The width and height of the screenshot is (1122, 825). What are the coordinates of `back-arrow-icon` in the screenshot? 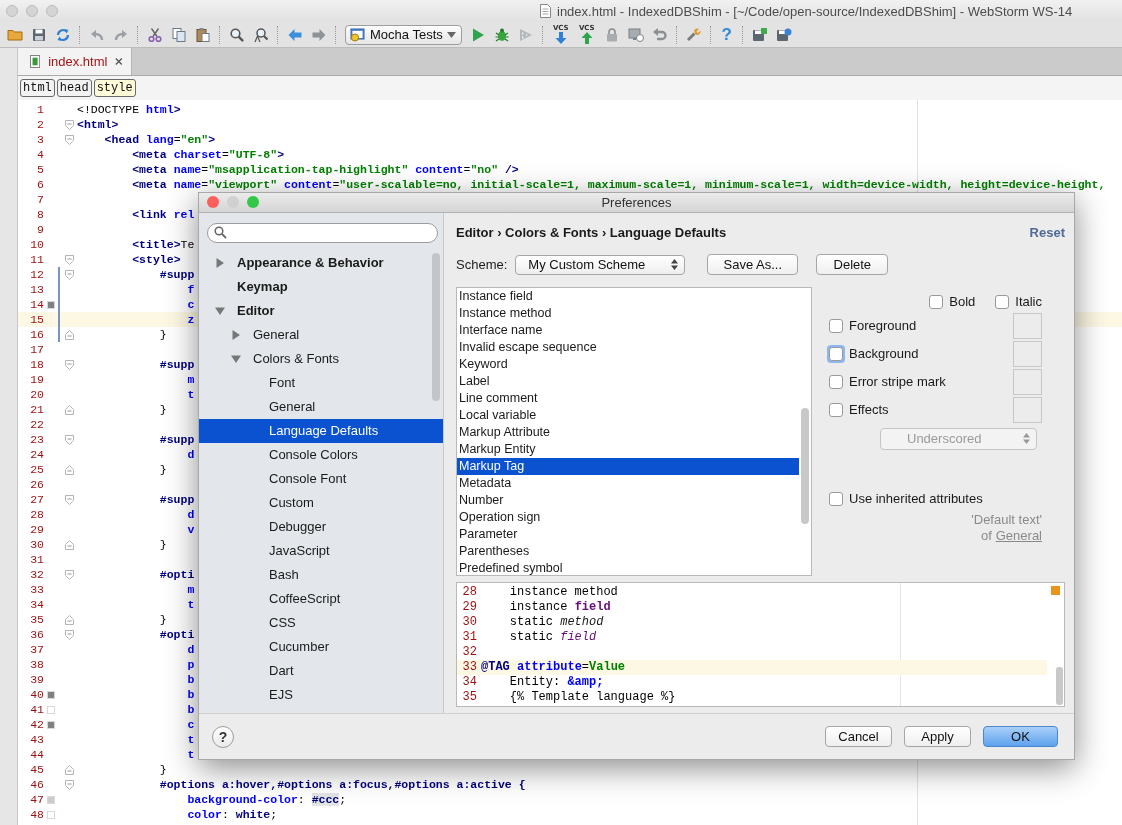 It's located at (295, 34).